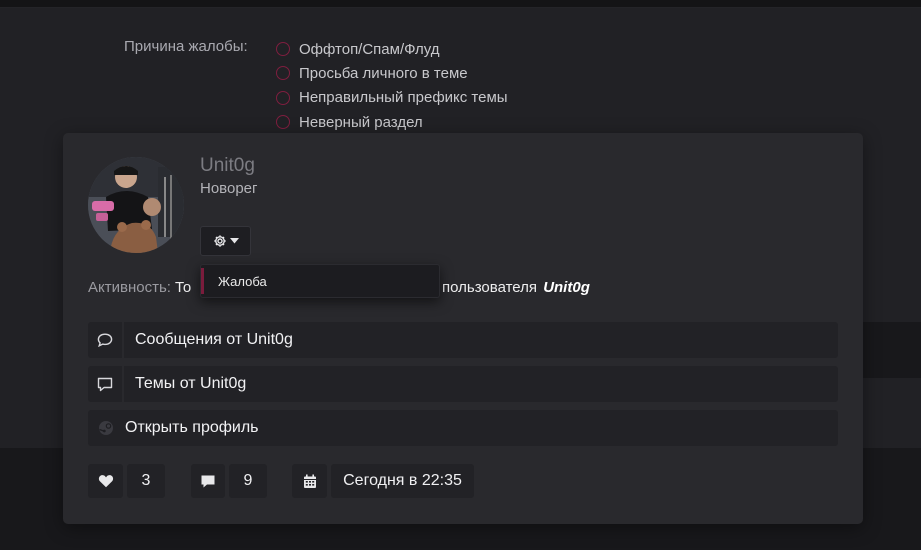 This screenshot has height=550, width=921. I want to click on caret-down-icon, so click(234, 241).